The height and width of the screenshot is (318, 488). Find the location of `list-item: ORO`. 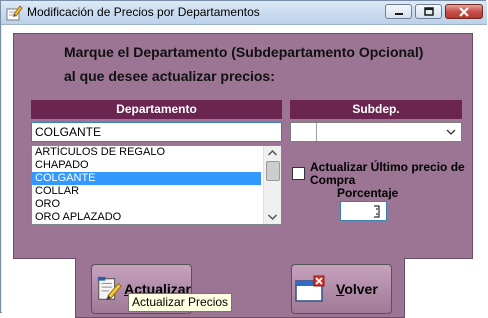

list-item: ORO is located at coordinates (146, 204).